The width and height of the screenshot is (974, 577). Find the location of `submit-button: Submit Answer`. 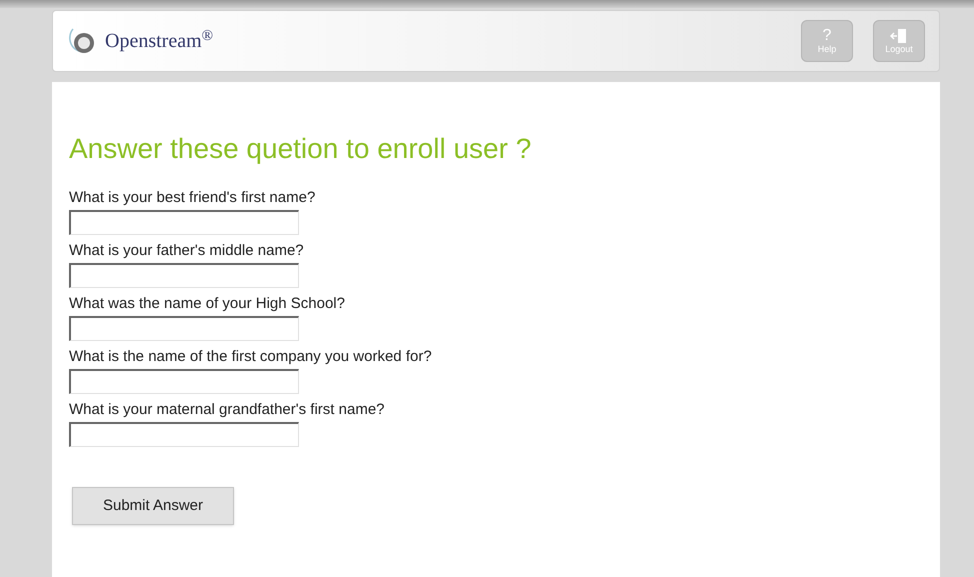

submit-button: Submit Answer is located at coordinates (153, 506).